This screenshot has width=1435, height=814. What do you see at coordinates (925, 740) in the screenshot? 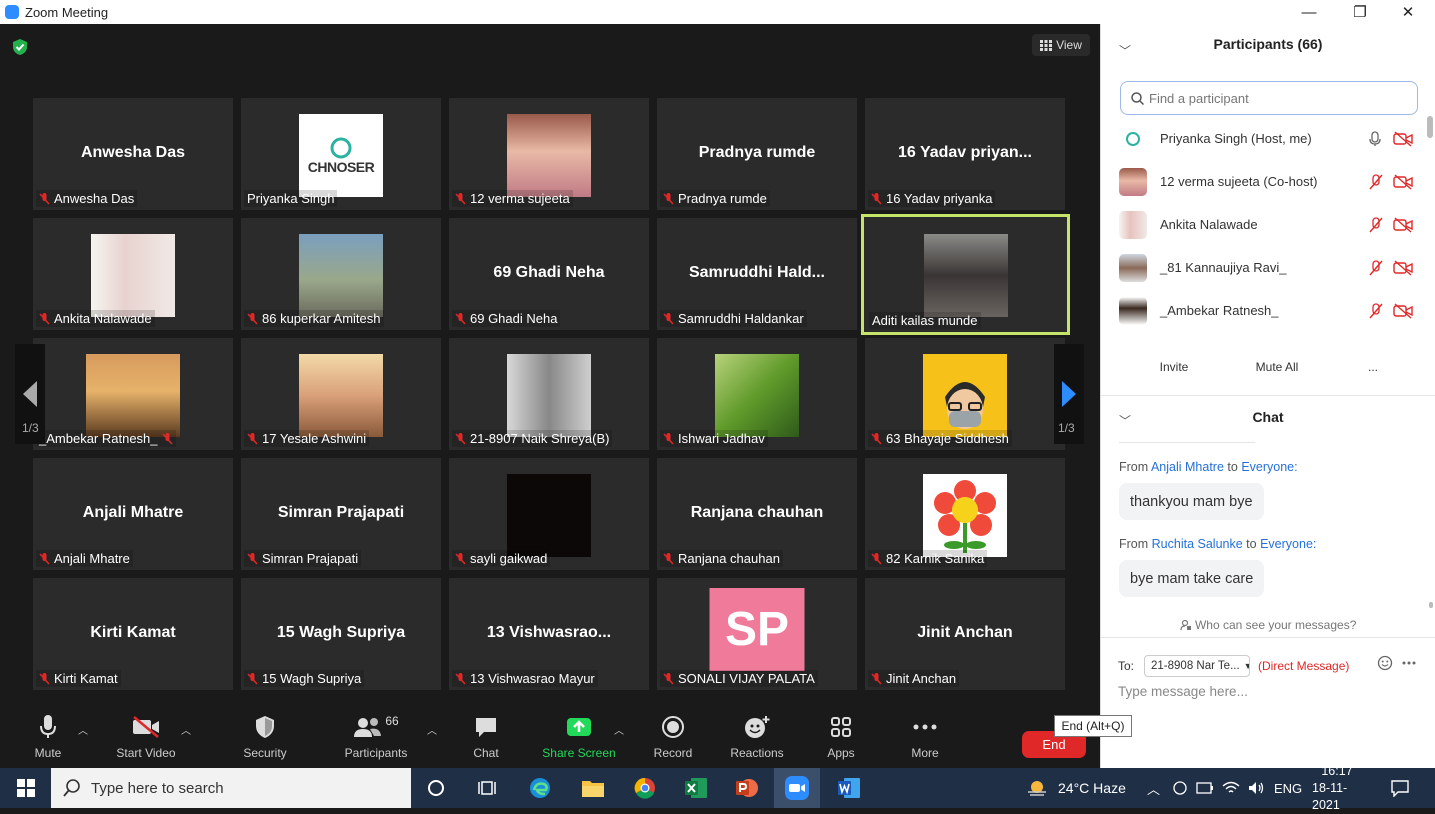
I see `more-button: More` at bounding box center [925, 740].